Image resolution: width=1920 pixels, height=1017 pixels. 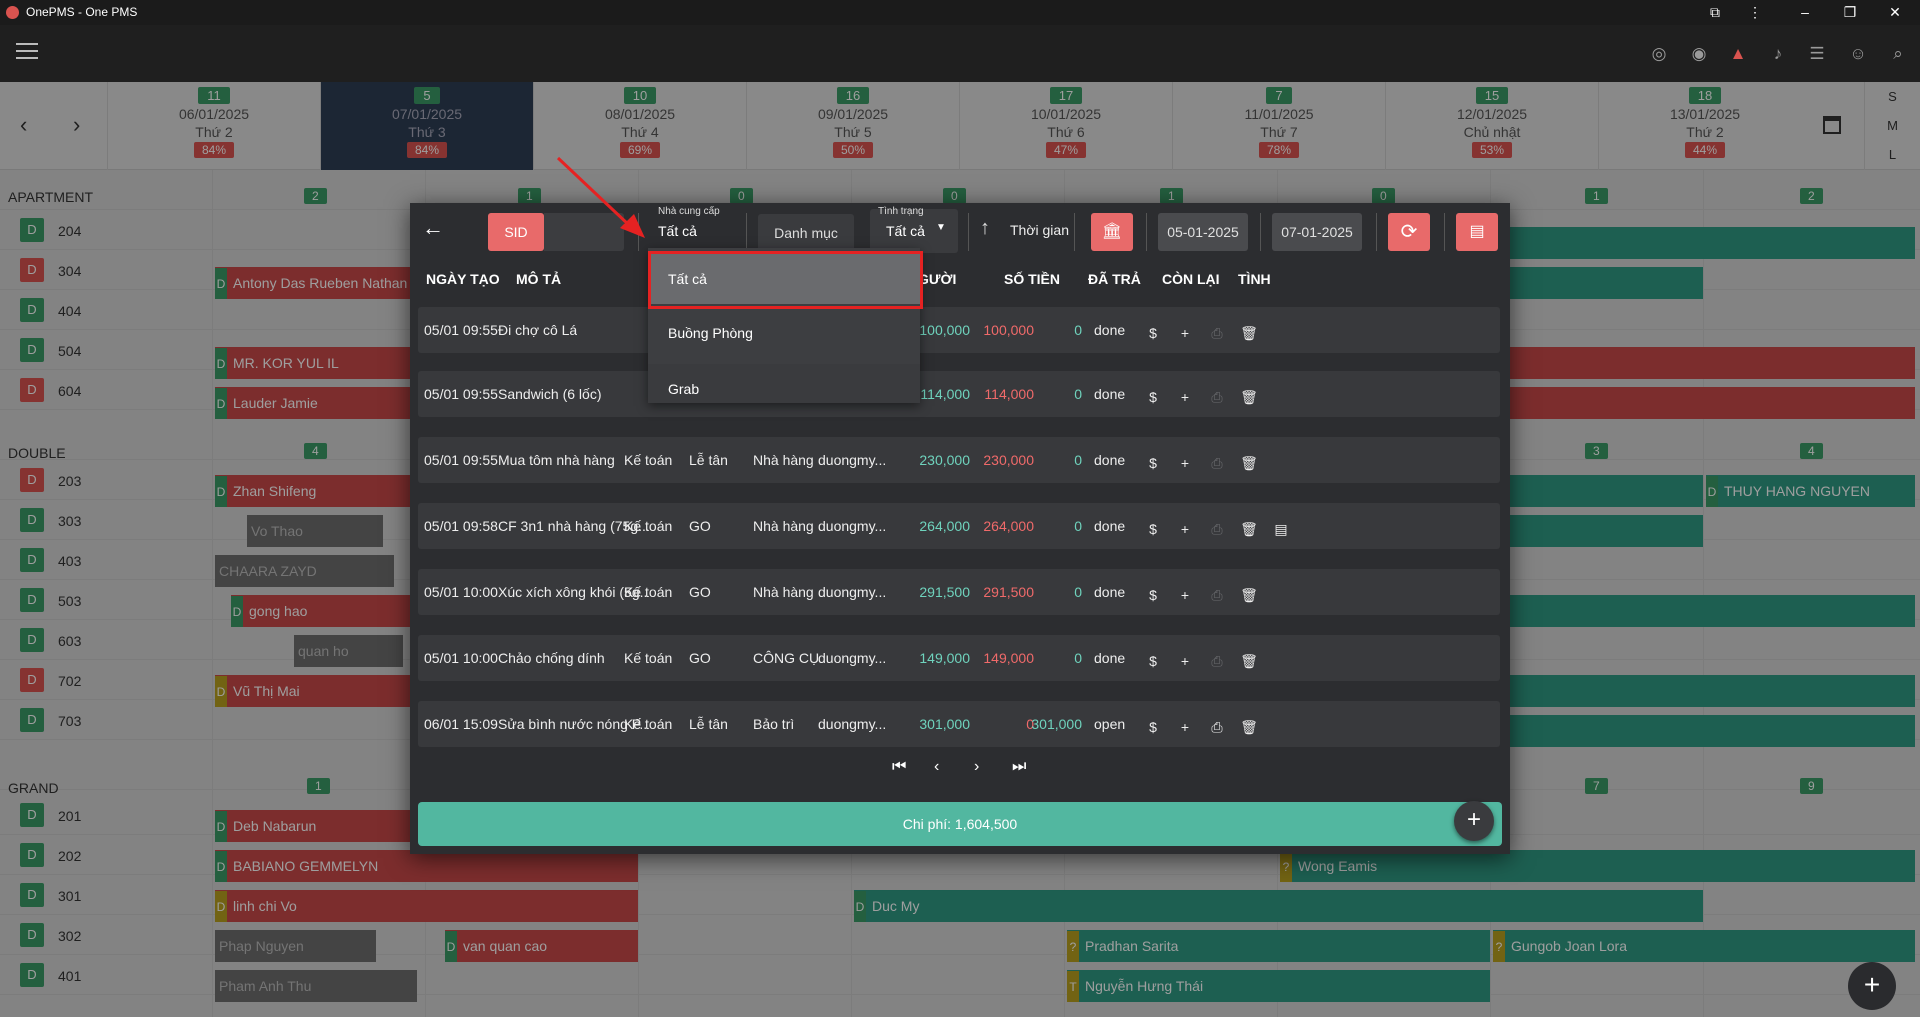 What do you see at coordinates (1895, 12) in the screenshot?
I see `close-window-button: ✕` at bounding box center [1895, 12].